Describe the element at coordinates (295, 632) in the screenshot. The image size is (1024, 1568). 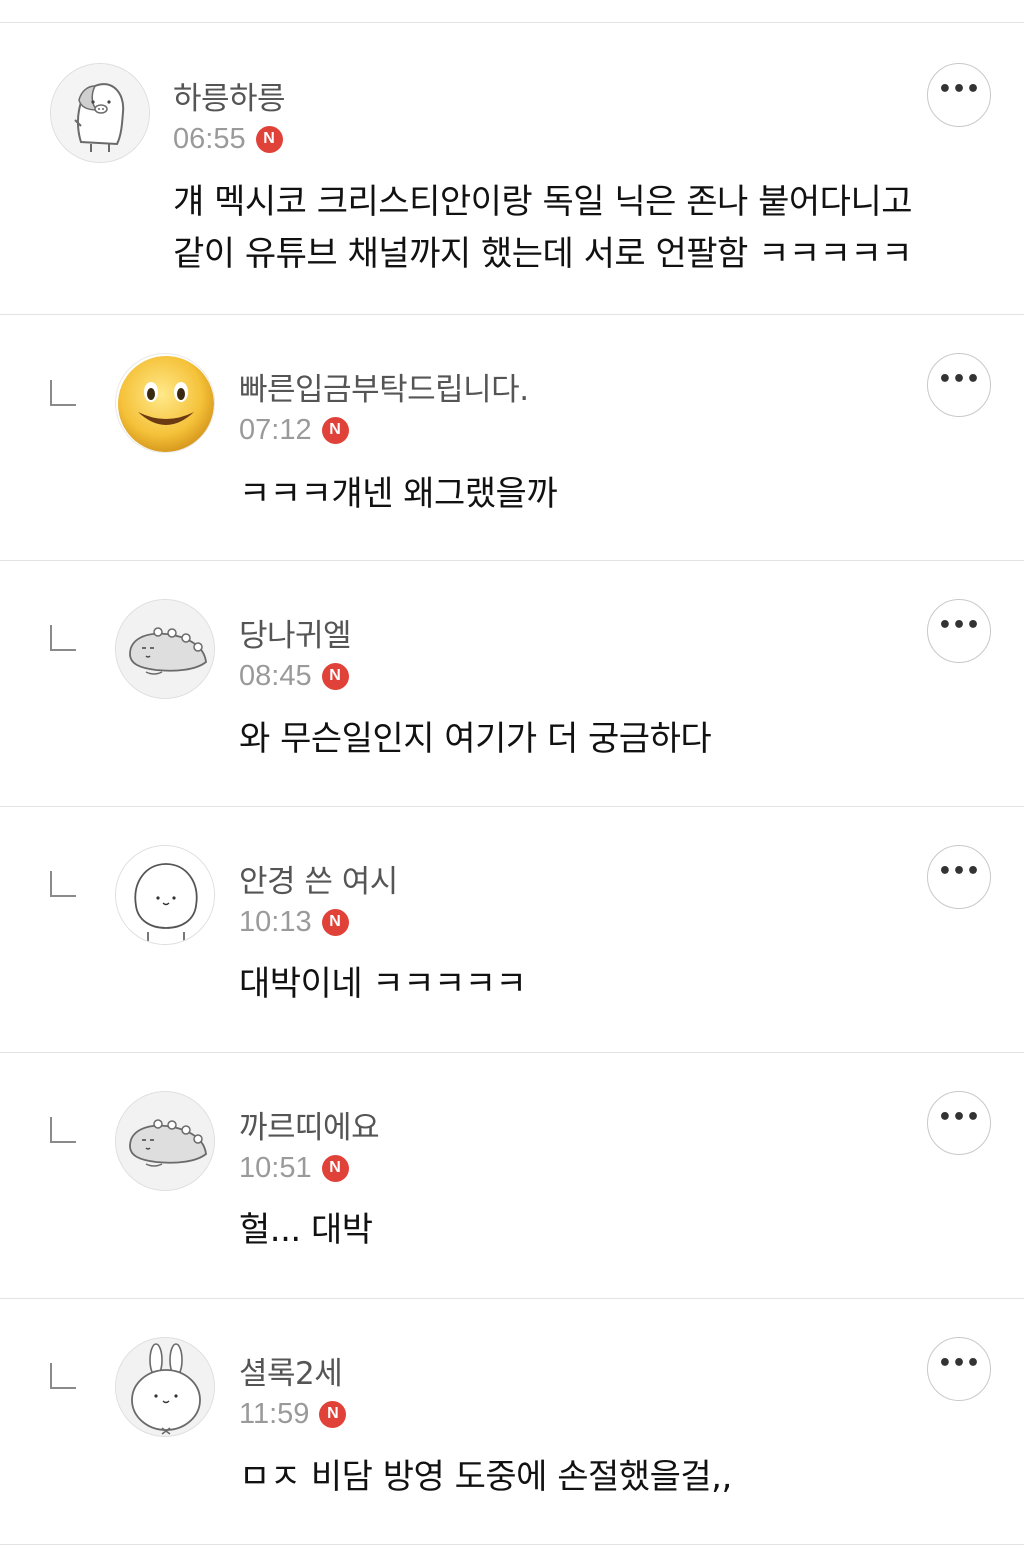
I see `nickname: 당나귀엘` at that location.